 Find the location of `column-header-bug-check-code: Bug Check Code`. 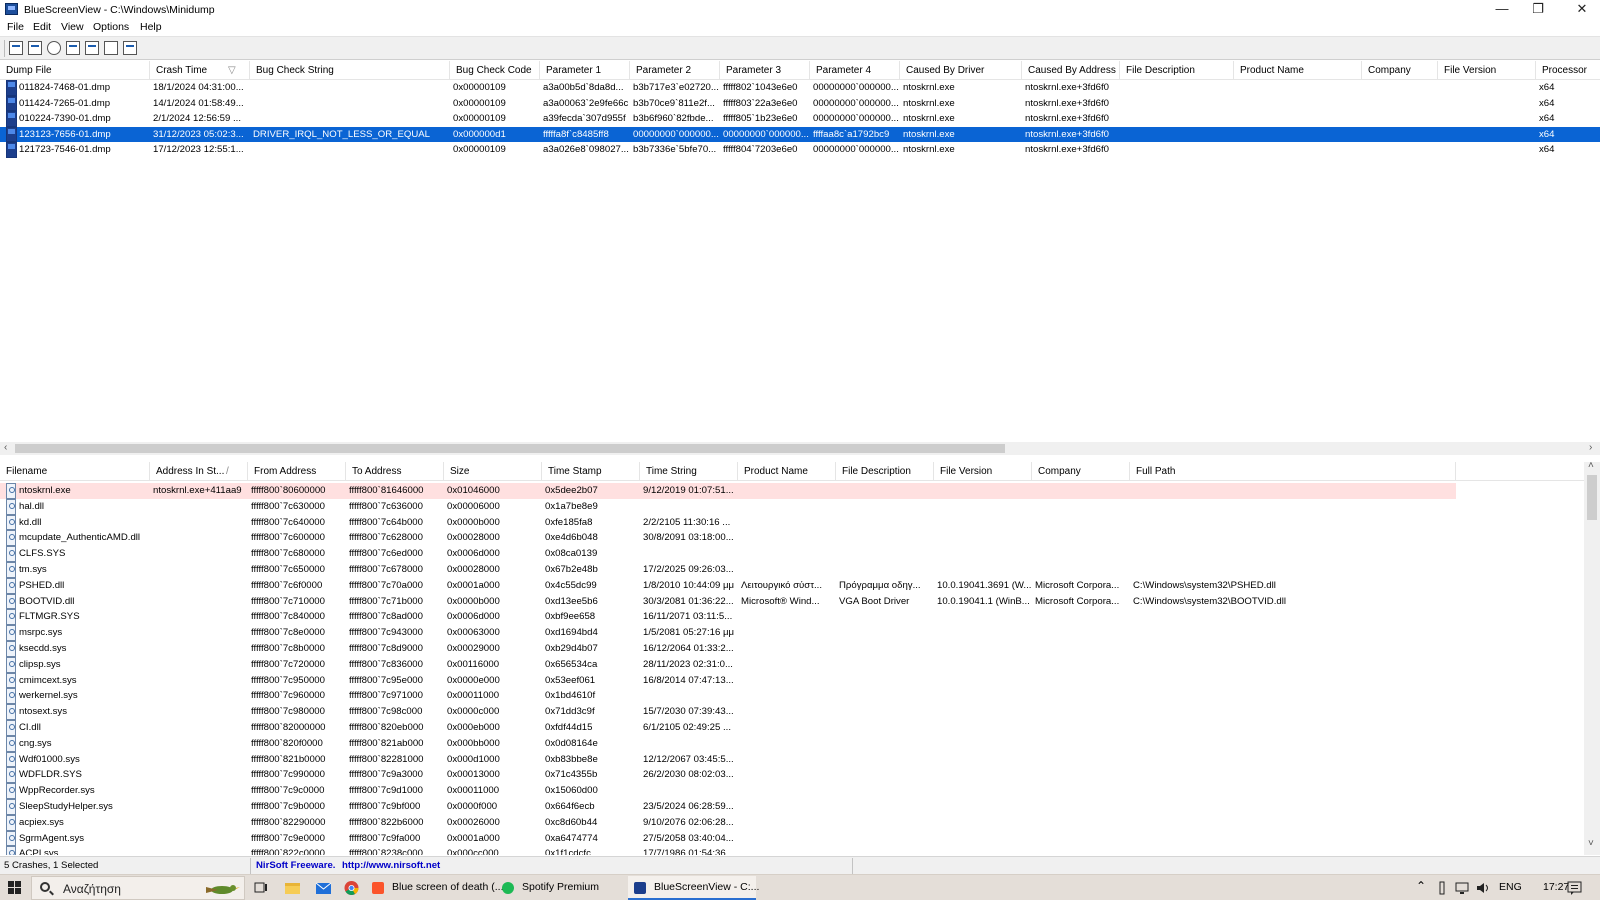

column-header-bug-check-code: Bug Check Code is located at coordinates (495, 70).